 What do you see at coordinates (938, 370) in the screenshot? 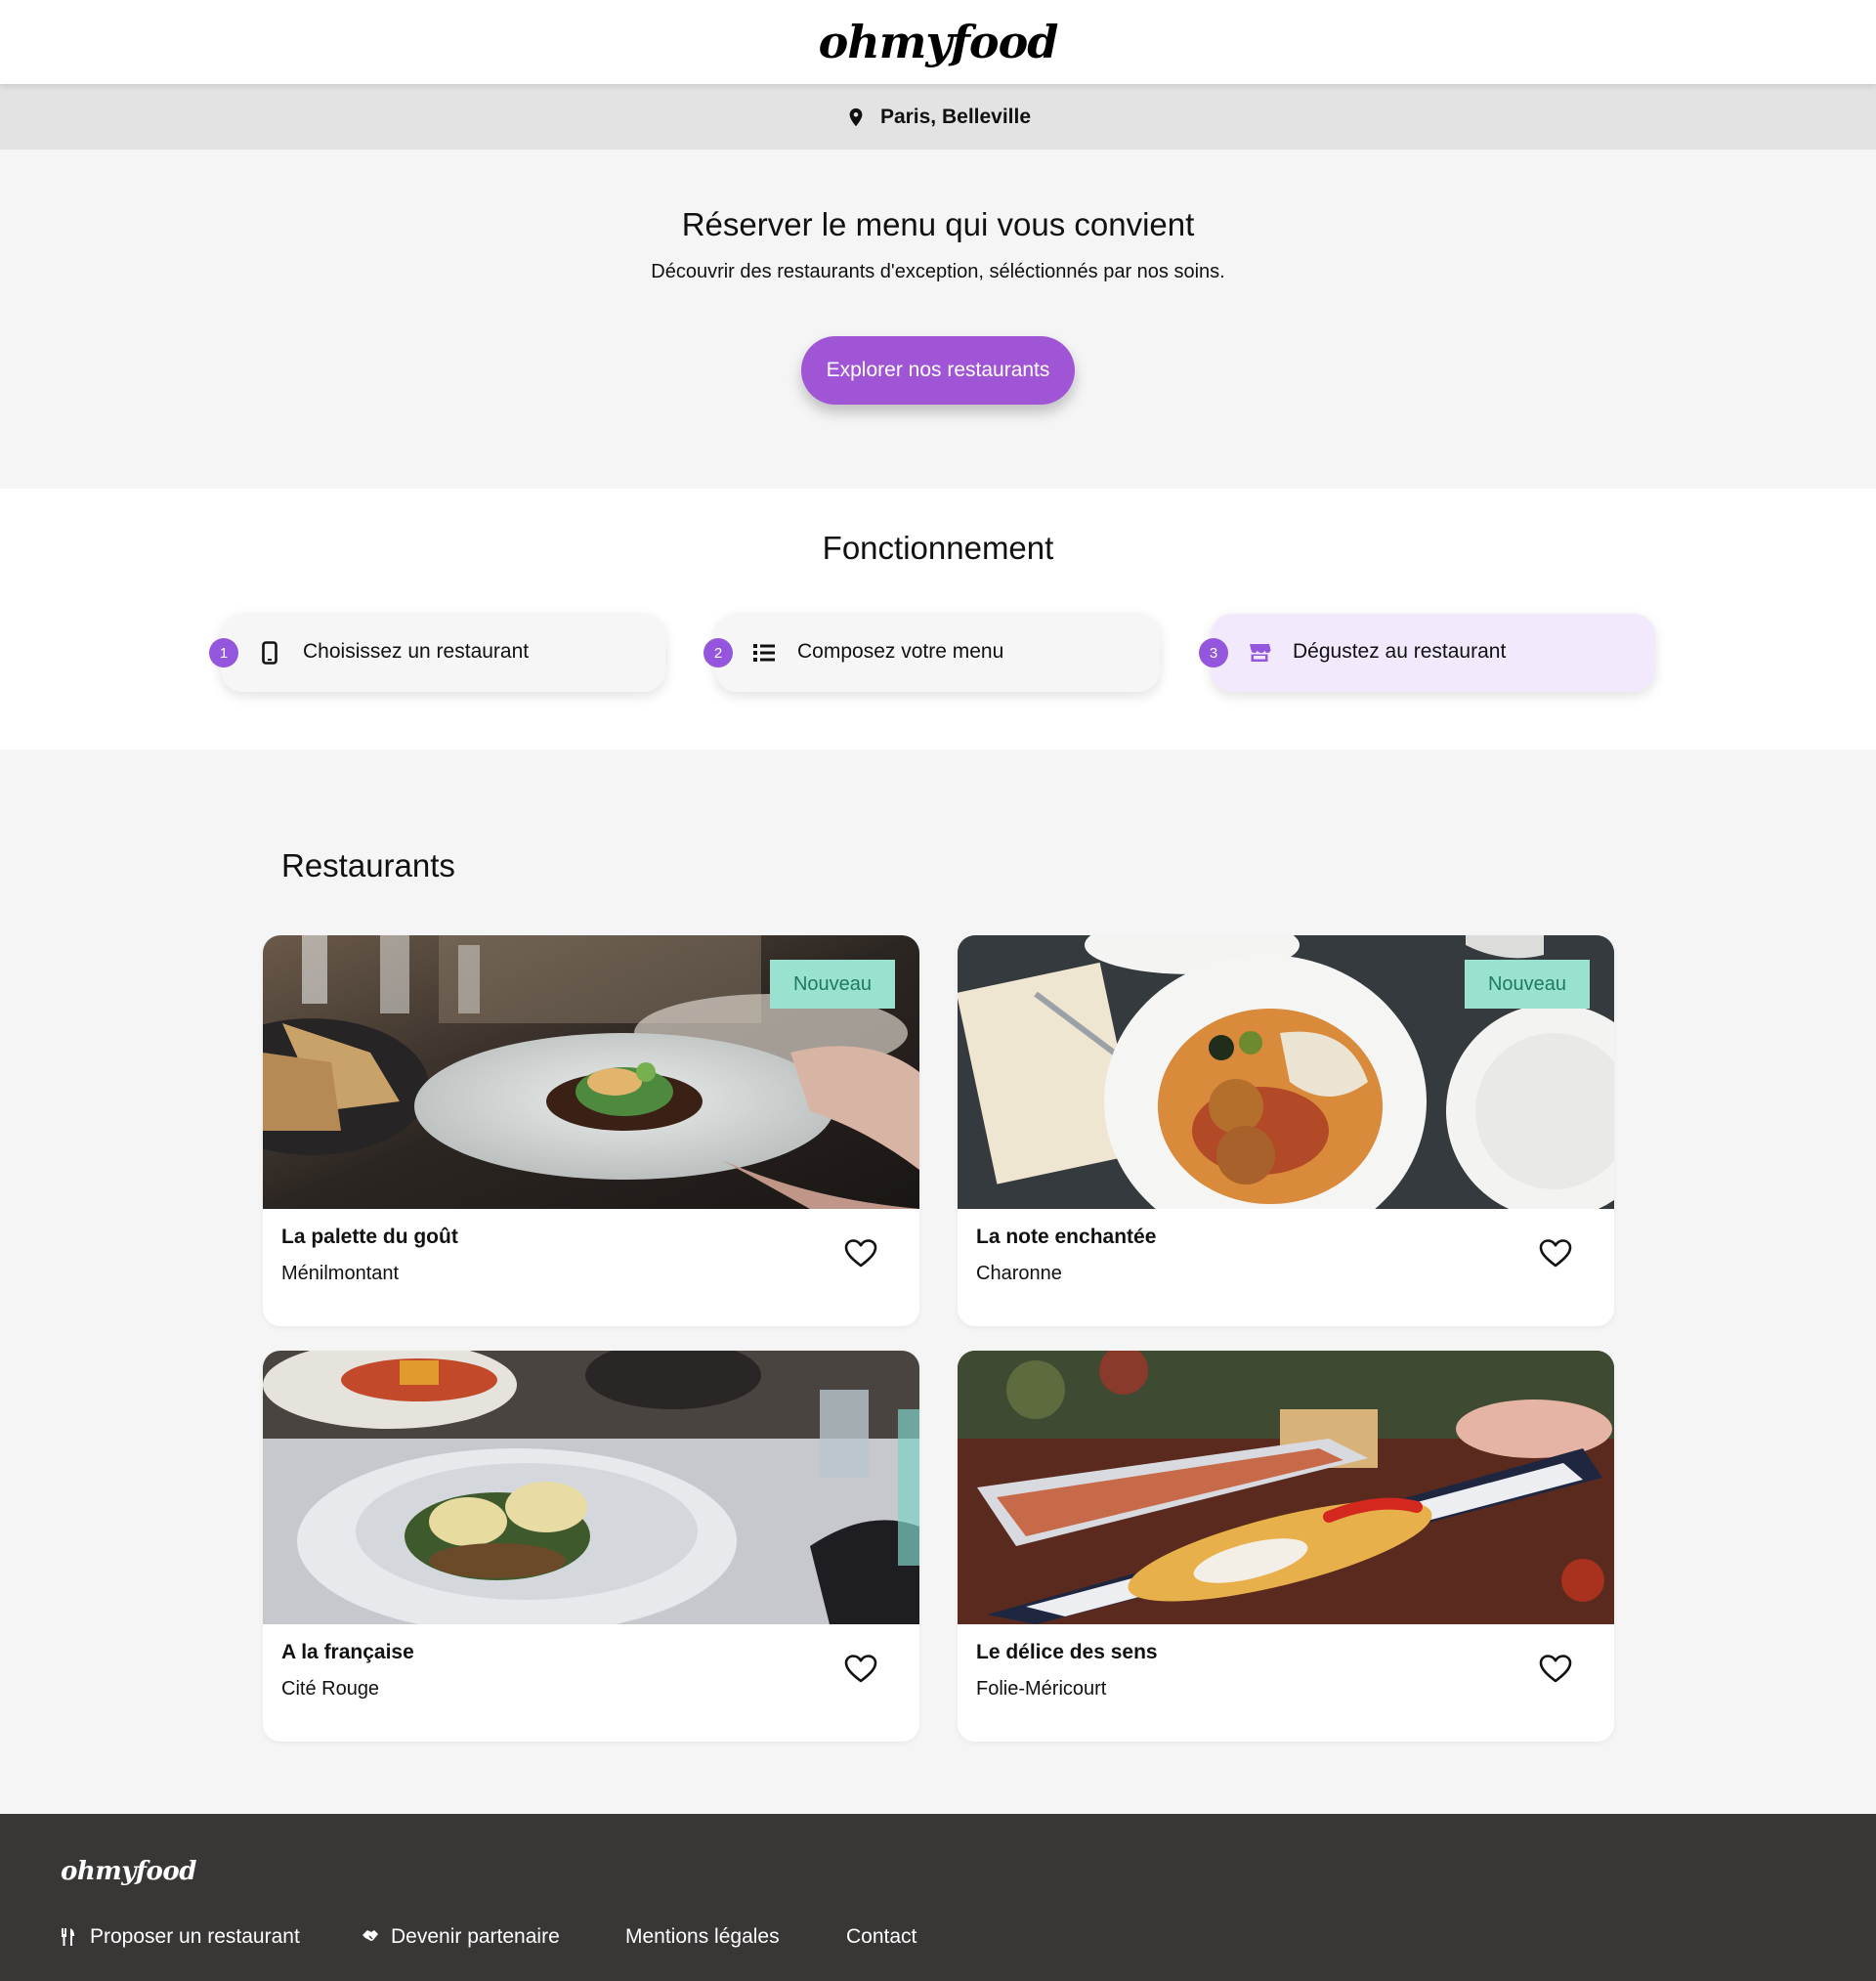
I see `explore-restaurants-button: Explorer nos restaurants` at bounding box center [938, 370].